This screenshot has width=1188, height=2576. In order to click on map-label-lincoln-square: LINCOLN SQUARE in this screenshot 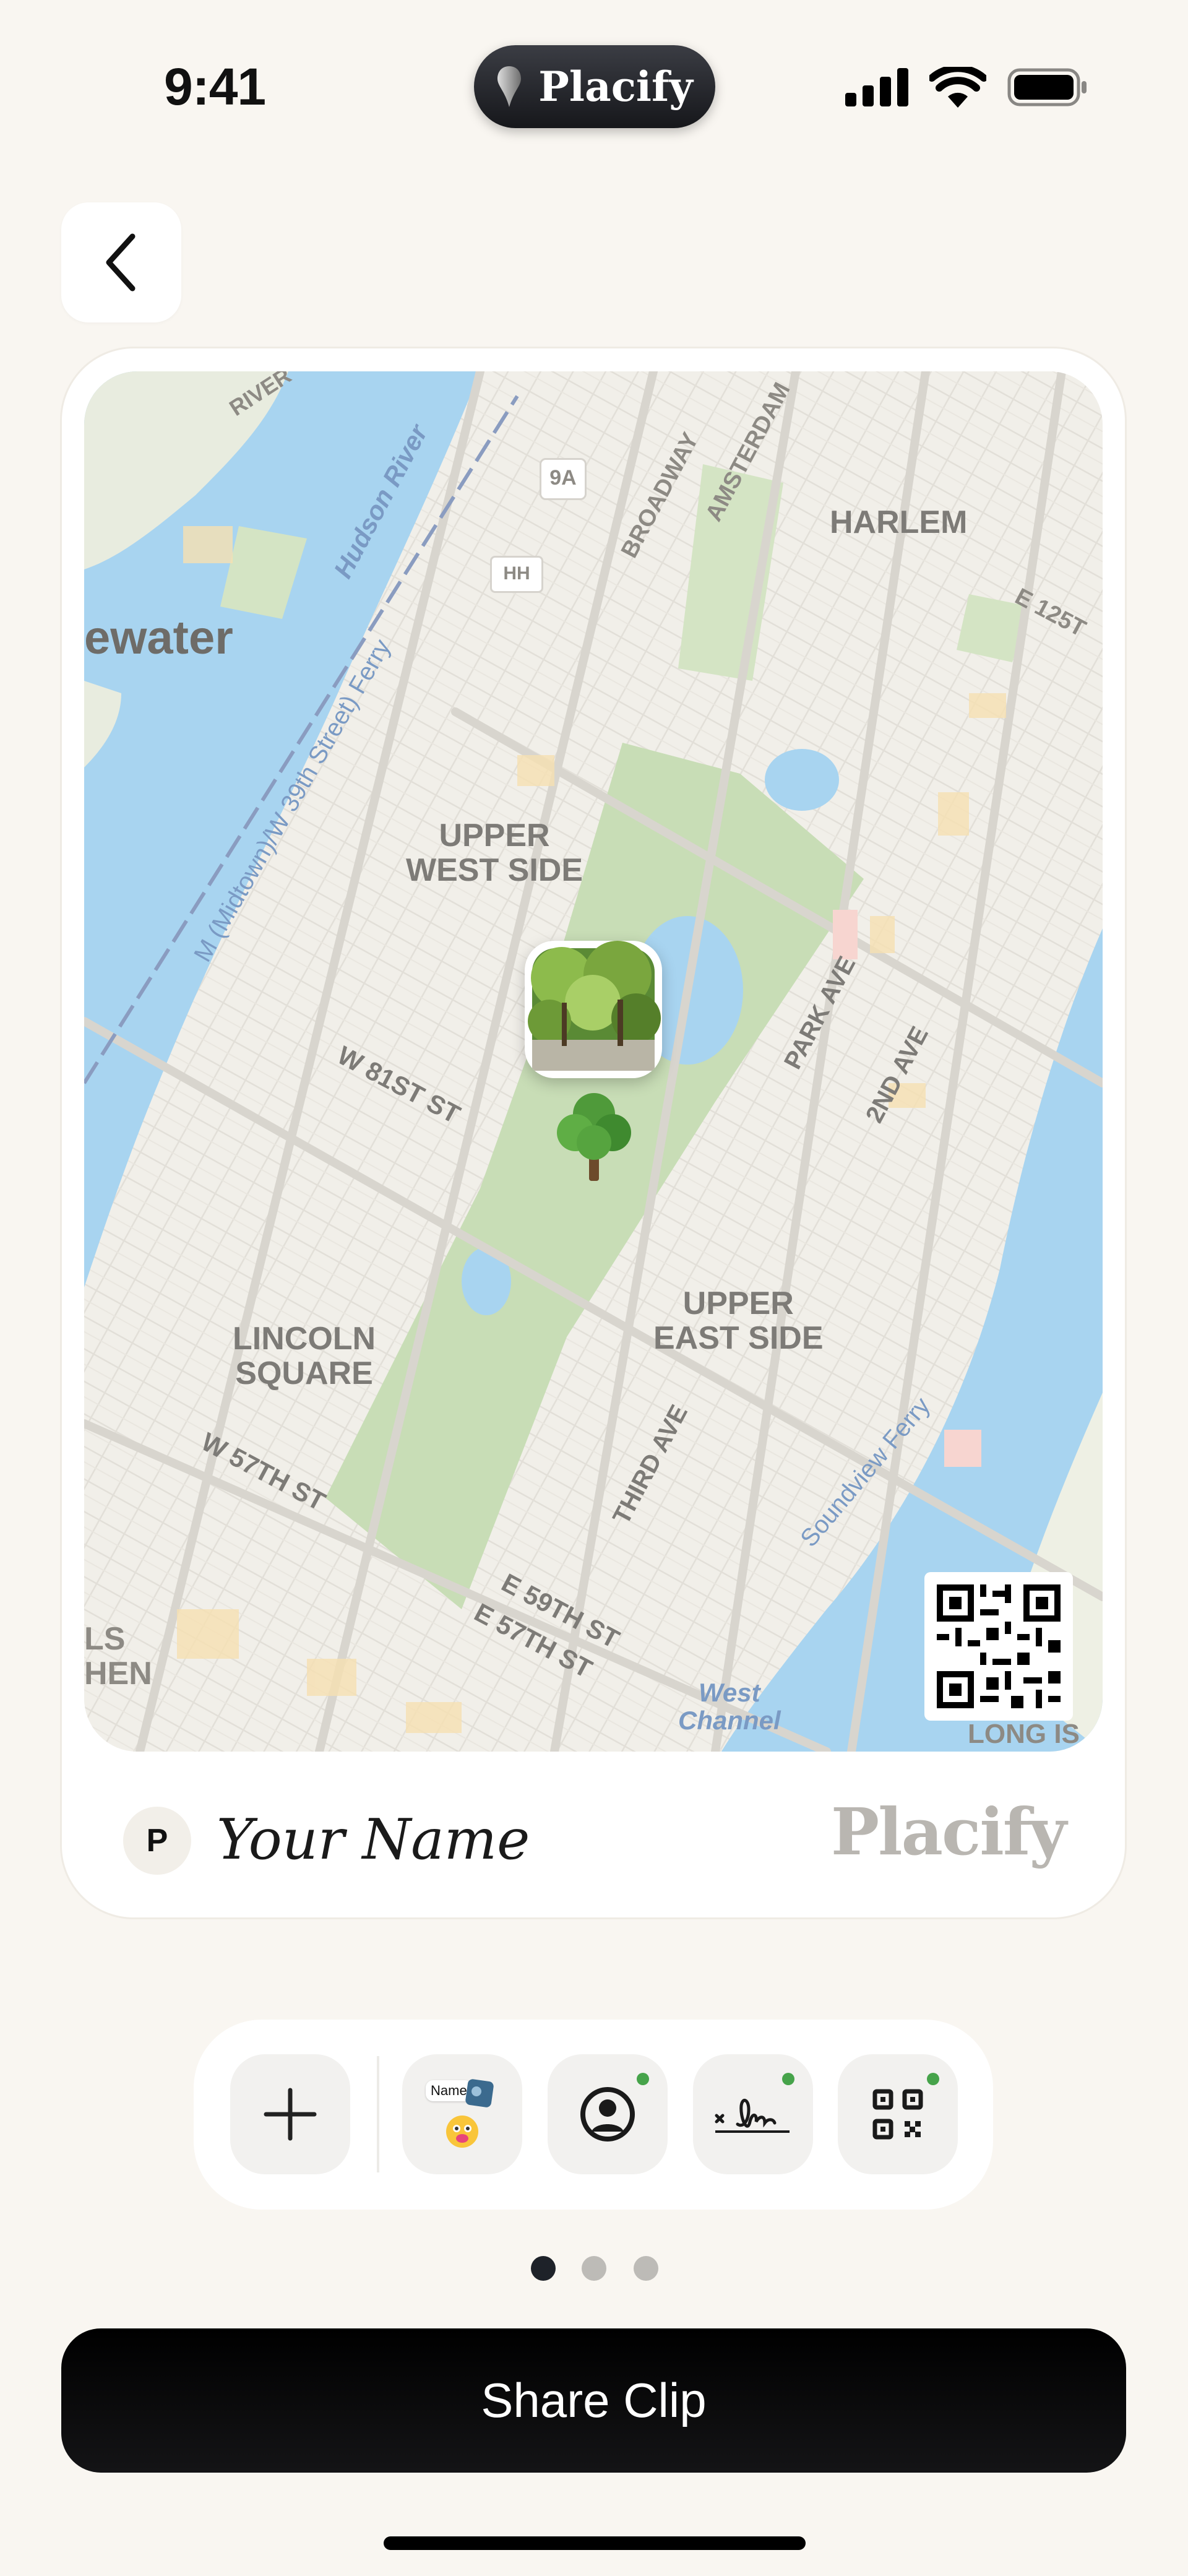, I will do `click(304, 1356)`.